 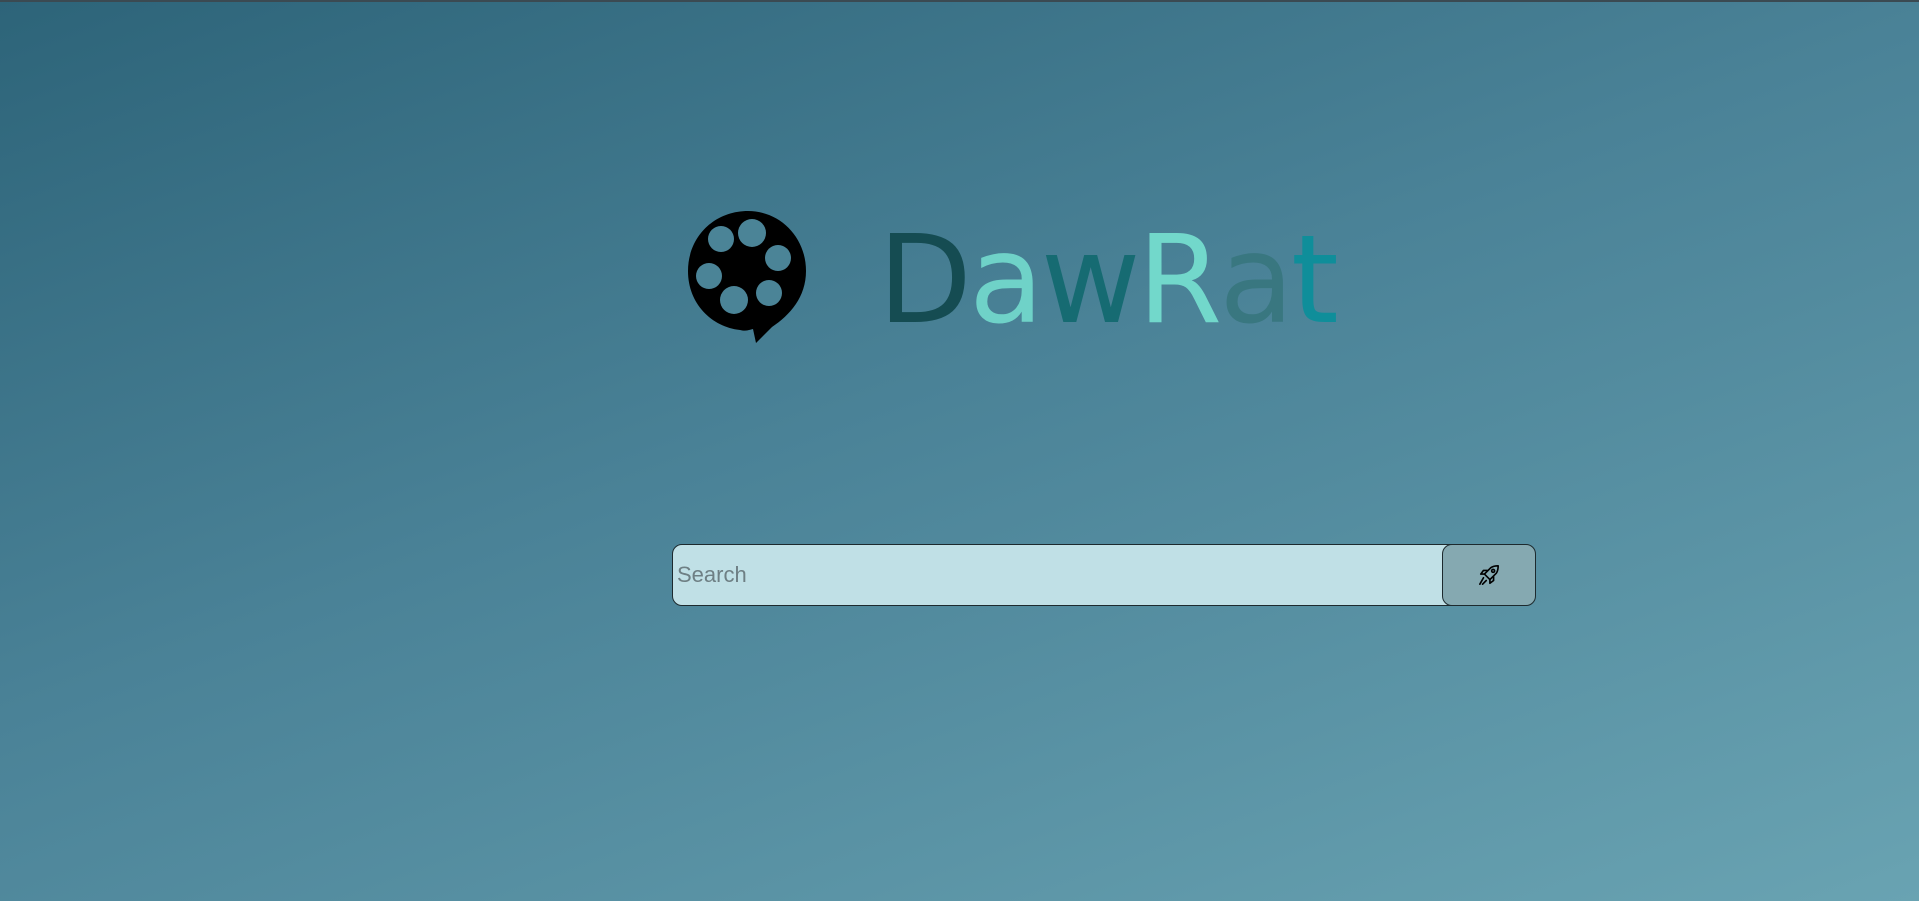 I want to click on wordmark-letter: w, so click(x=1090, y=280).